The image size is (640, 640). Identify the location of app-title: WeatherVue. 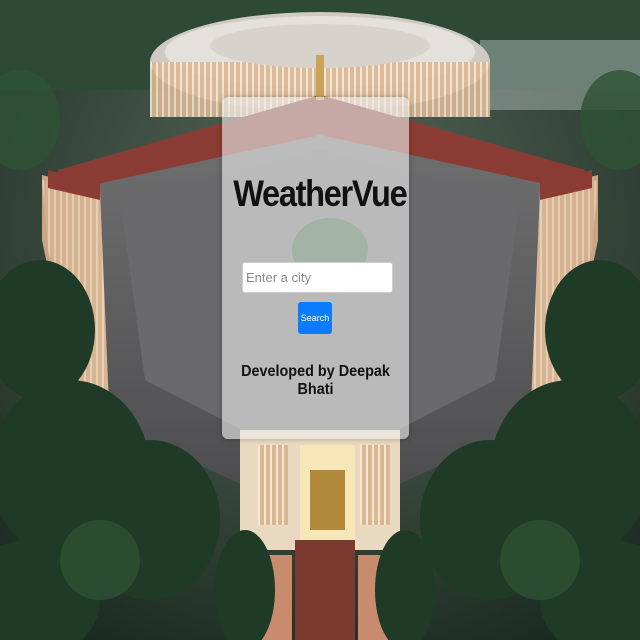
(320, 193).